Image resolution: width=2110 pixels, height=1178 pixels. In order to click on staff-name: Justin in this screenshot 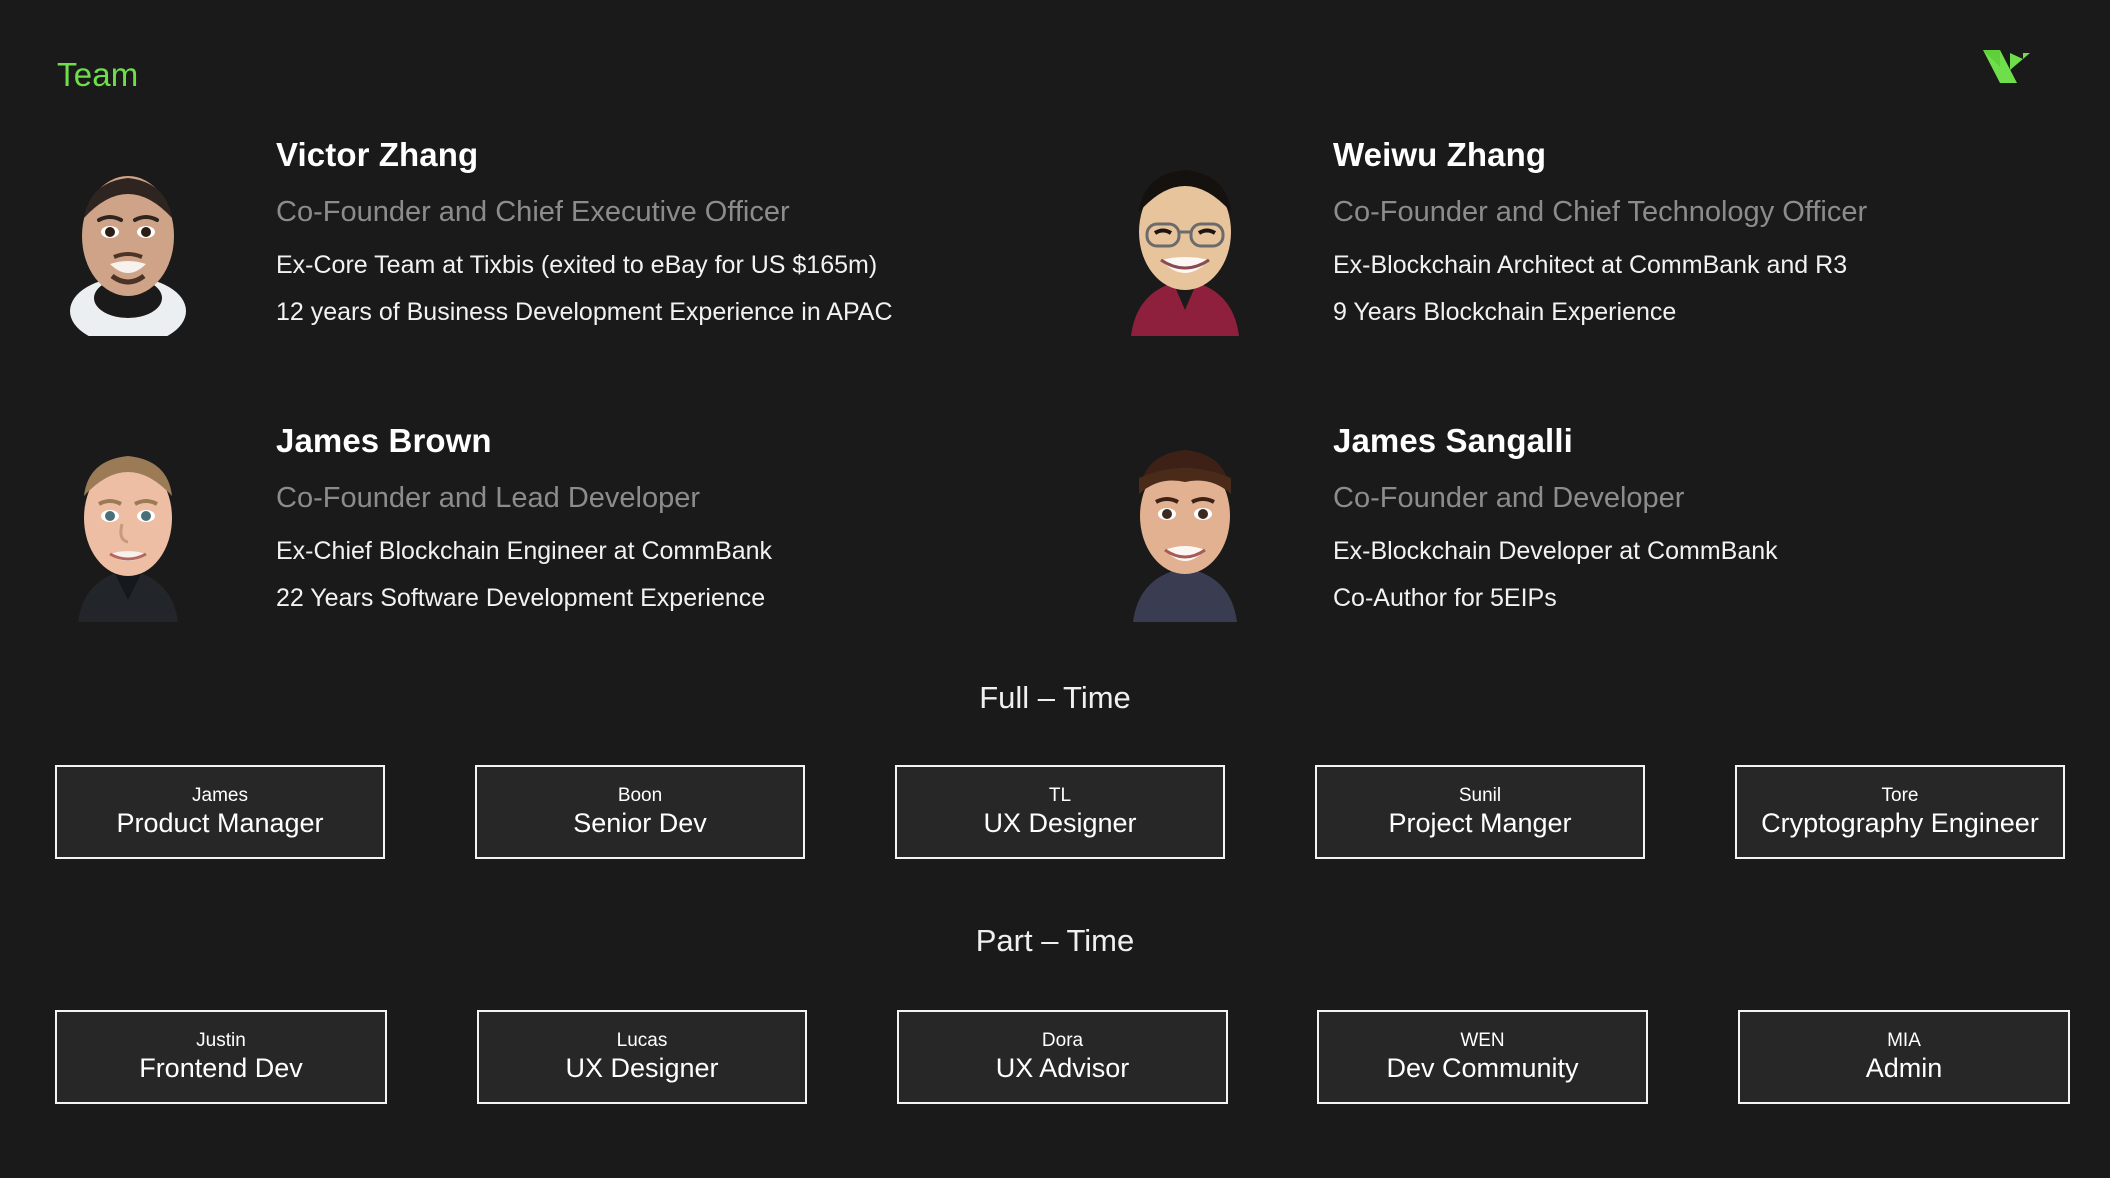, I will do `click(221, 1040)`.